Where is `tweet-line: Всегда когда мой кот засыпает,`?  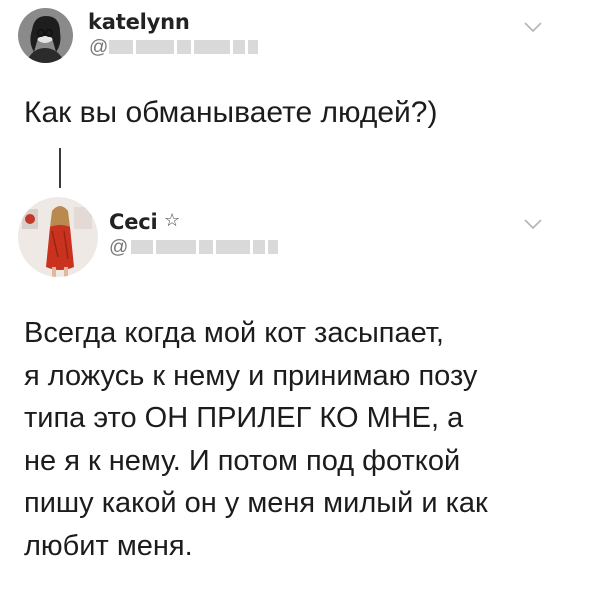
tweet-line: Всегда когда мой кот засыпает, is located at coordinates (234, 333).